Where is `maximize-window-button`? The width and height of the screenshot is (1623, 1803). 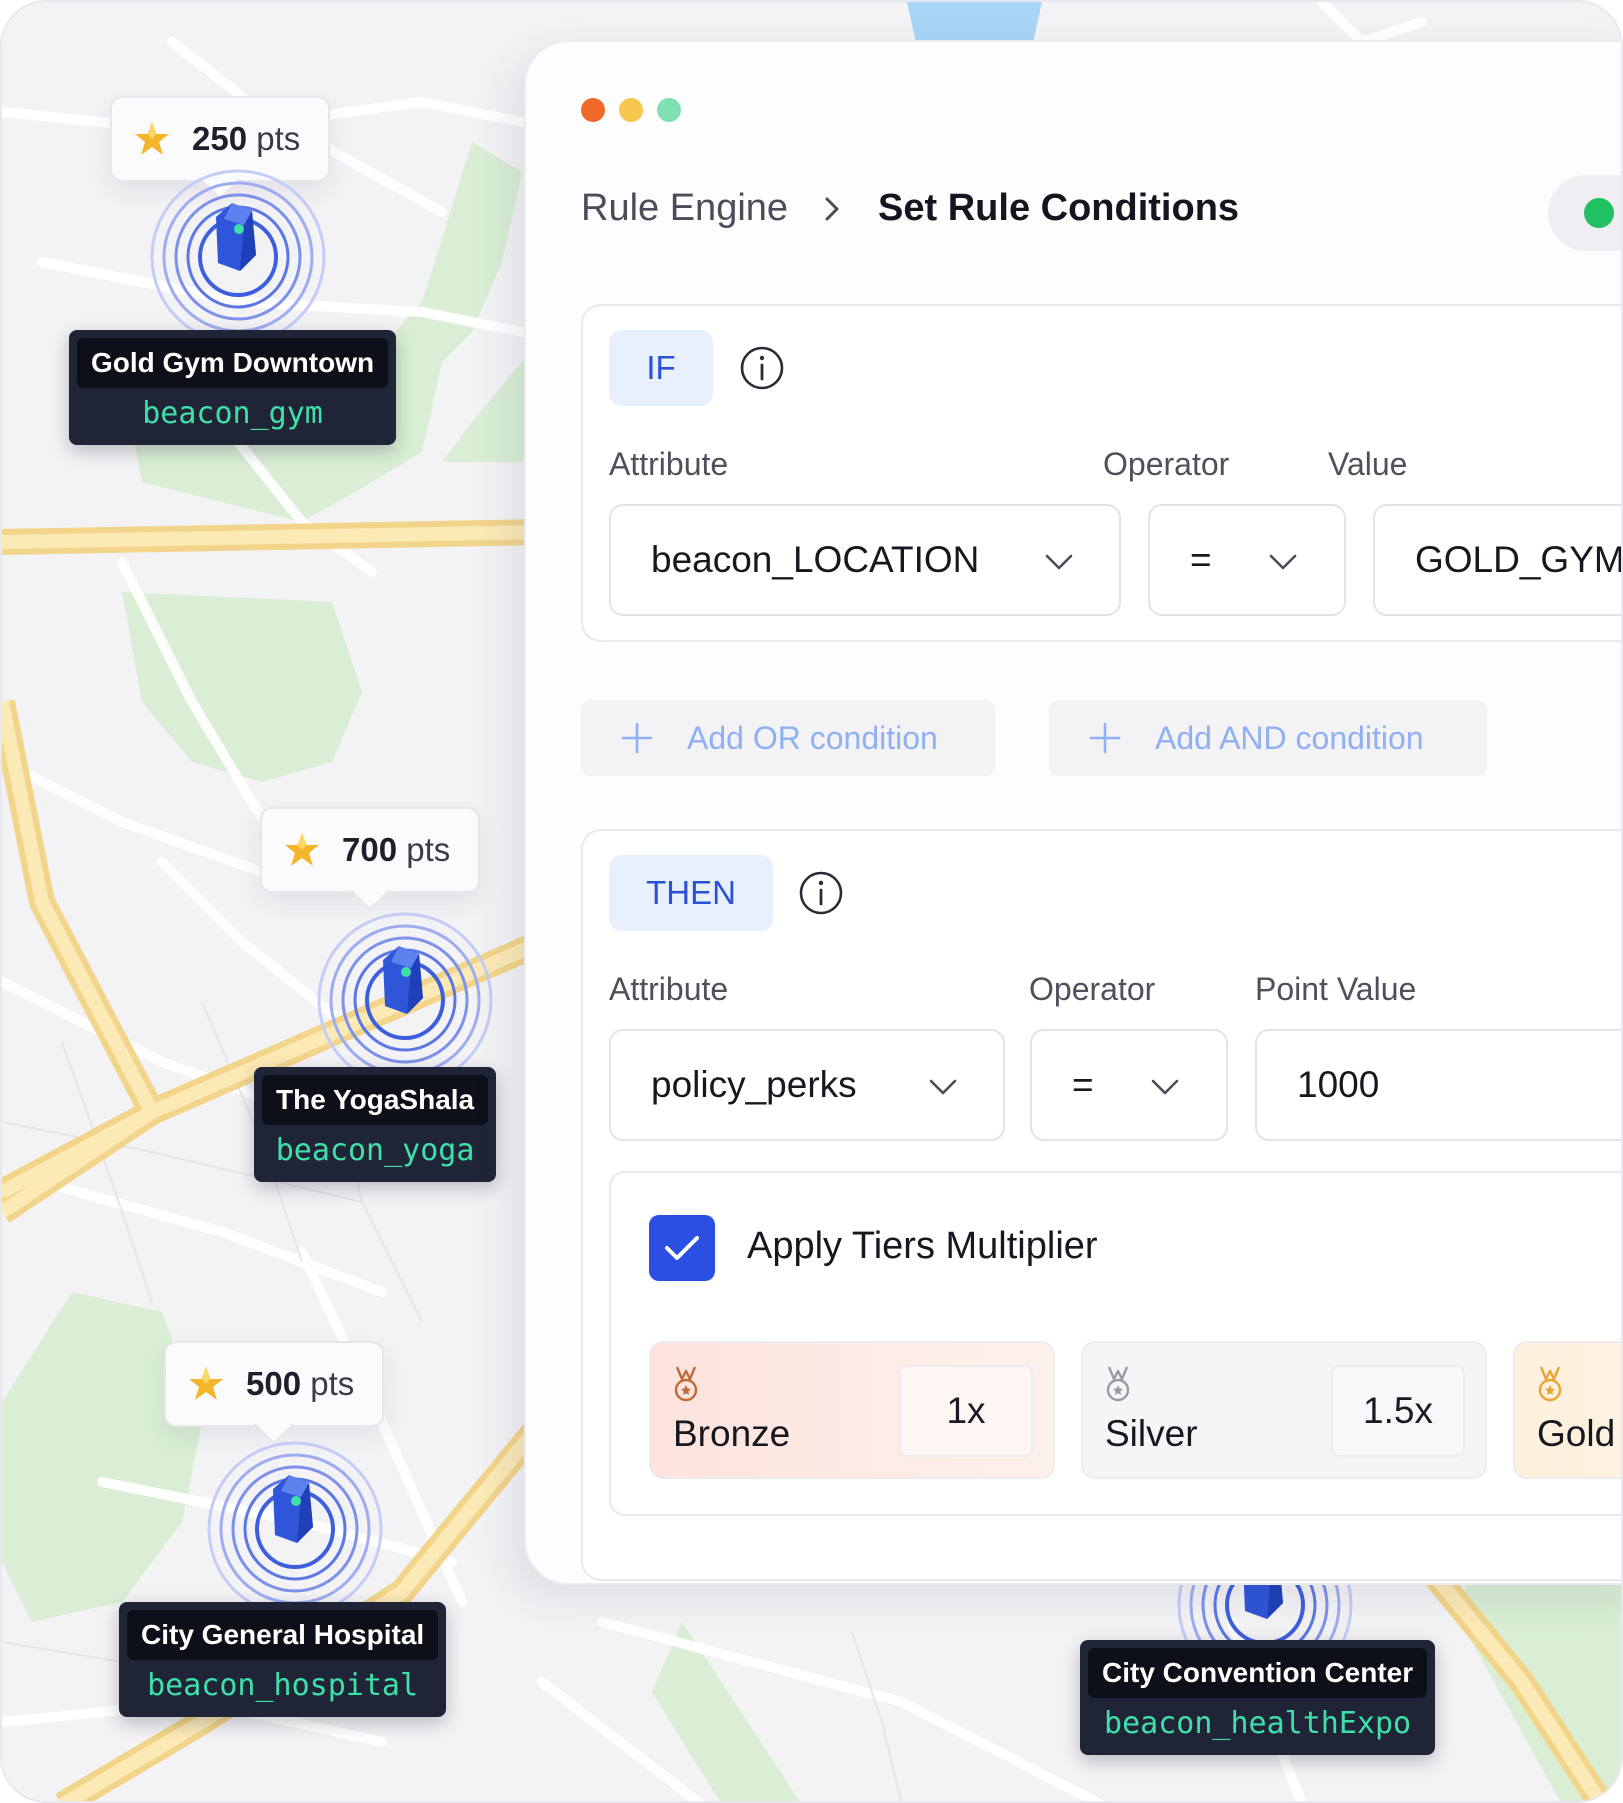 maximize-window-button is located at coordinates (669, 110).